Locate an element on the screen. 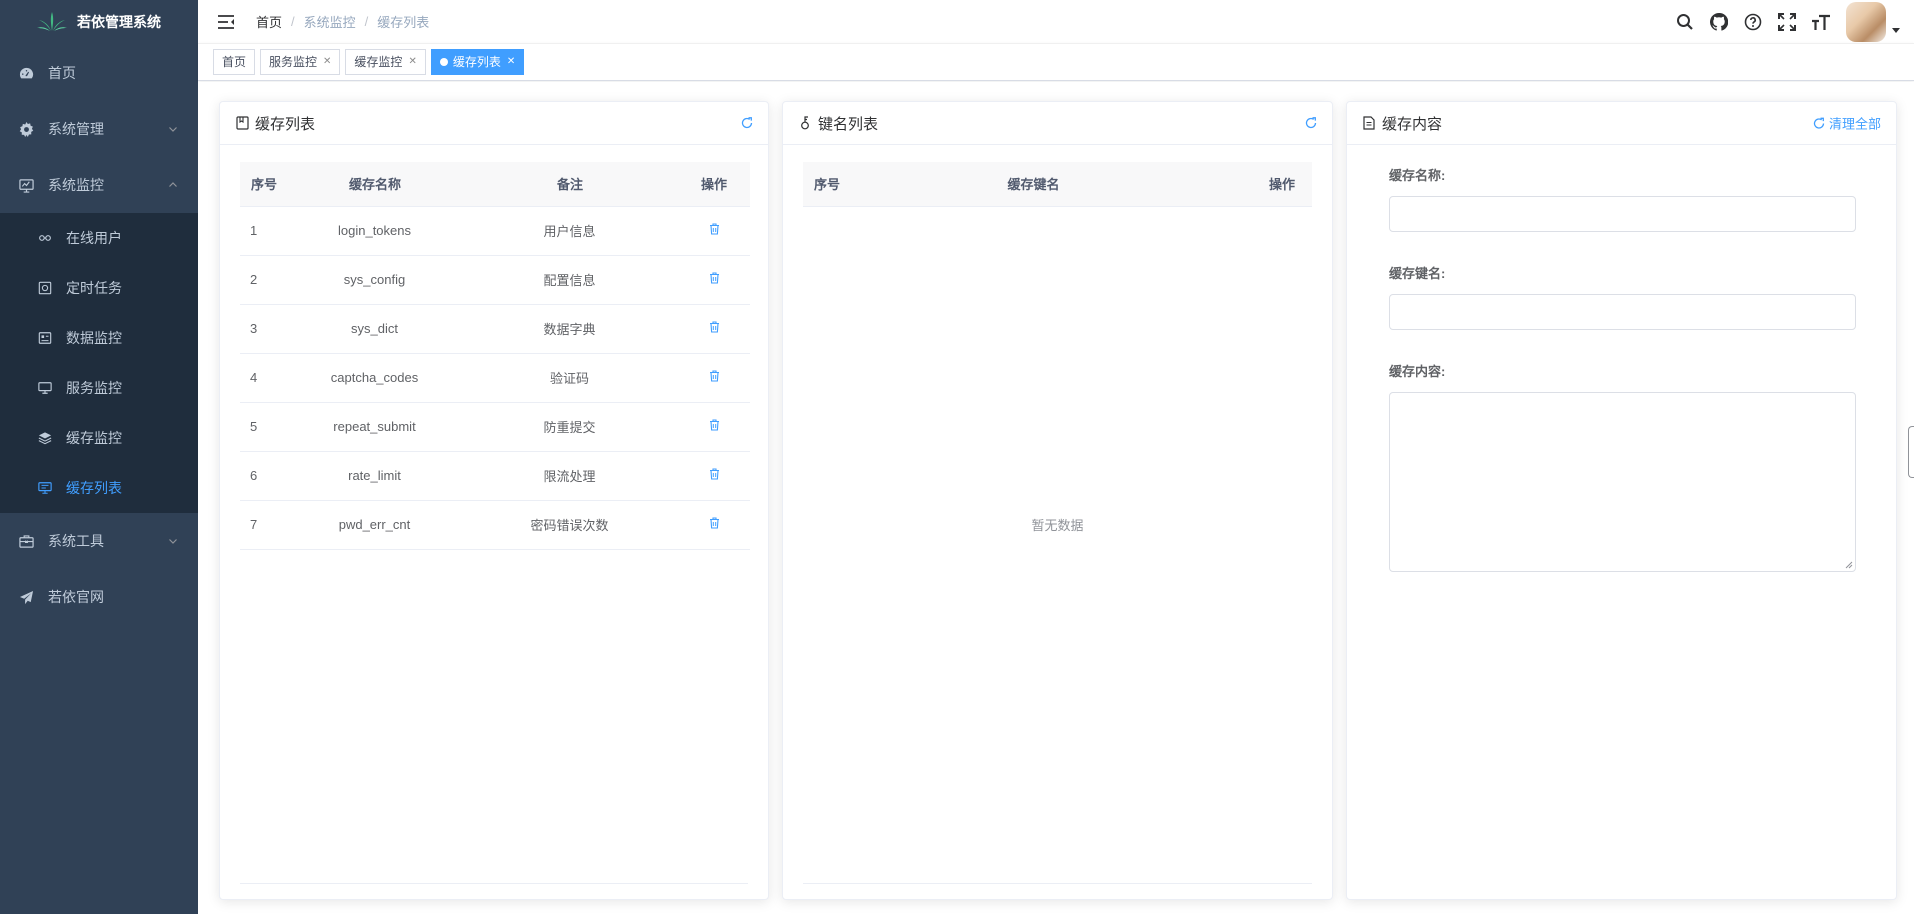 The height and width of the screenshot is (914, 1914). clear-all-button: 清理全部 is located at coordinates (1847, 123).